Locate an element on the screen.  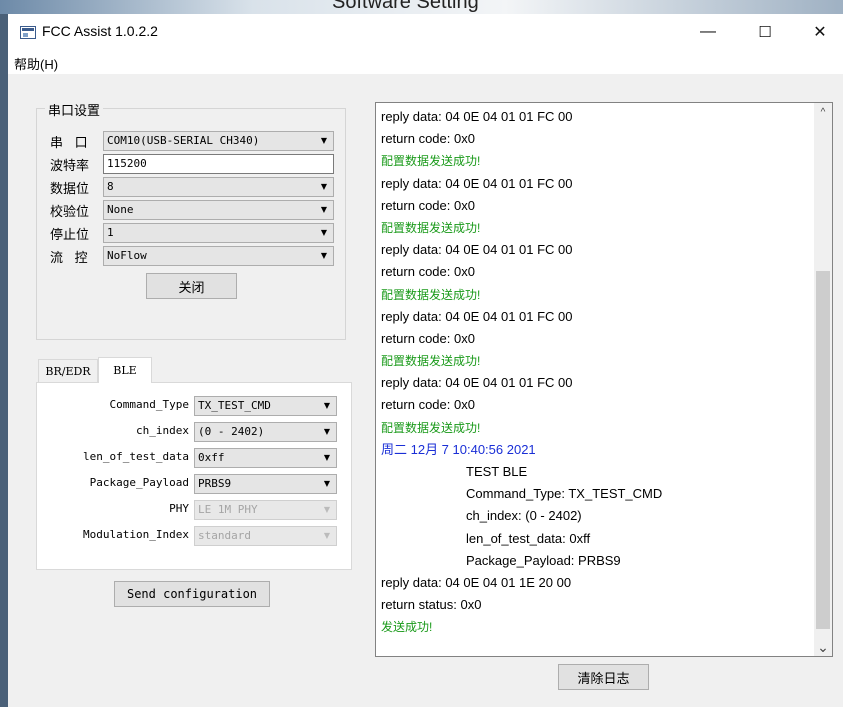
flow-select: NoFlow ▼ is located at coordinates (218, 256).